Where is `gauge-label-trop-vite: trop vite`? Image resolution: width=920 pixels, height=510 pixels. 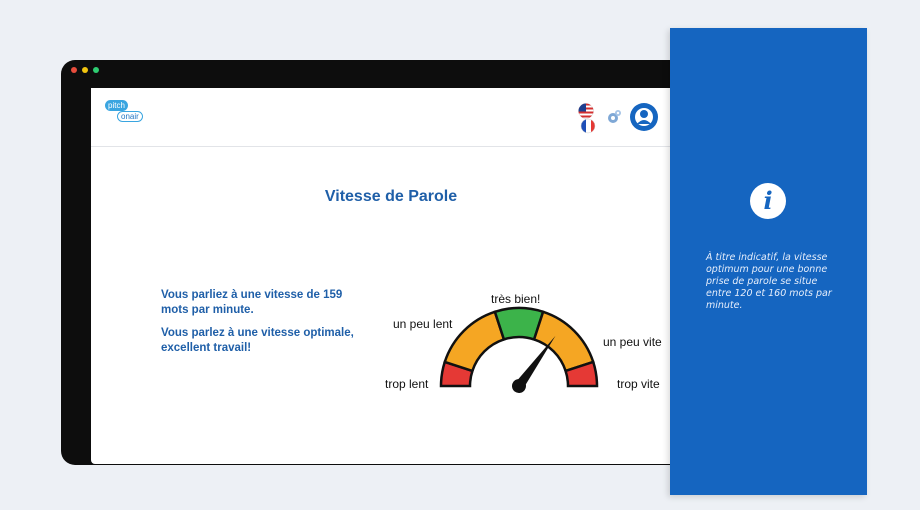 gauge-label-trop-vite: trop vite is located at coordinates (638, 384).